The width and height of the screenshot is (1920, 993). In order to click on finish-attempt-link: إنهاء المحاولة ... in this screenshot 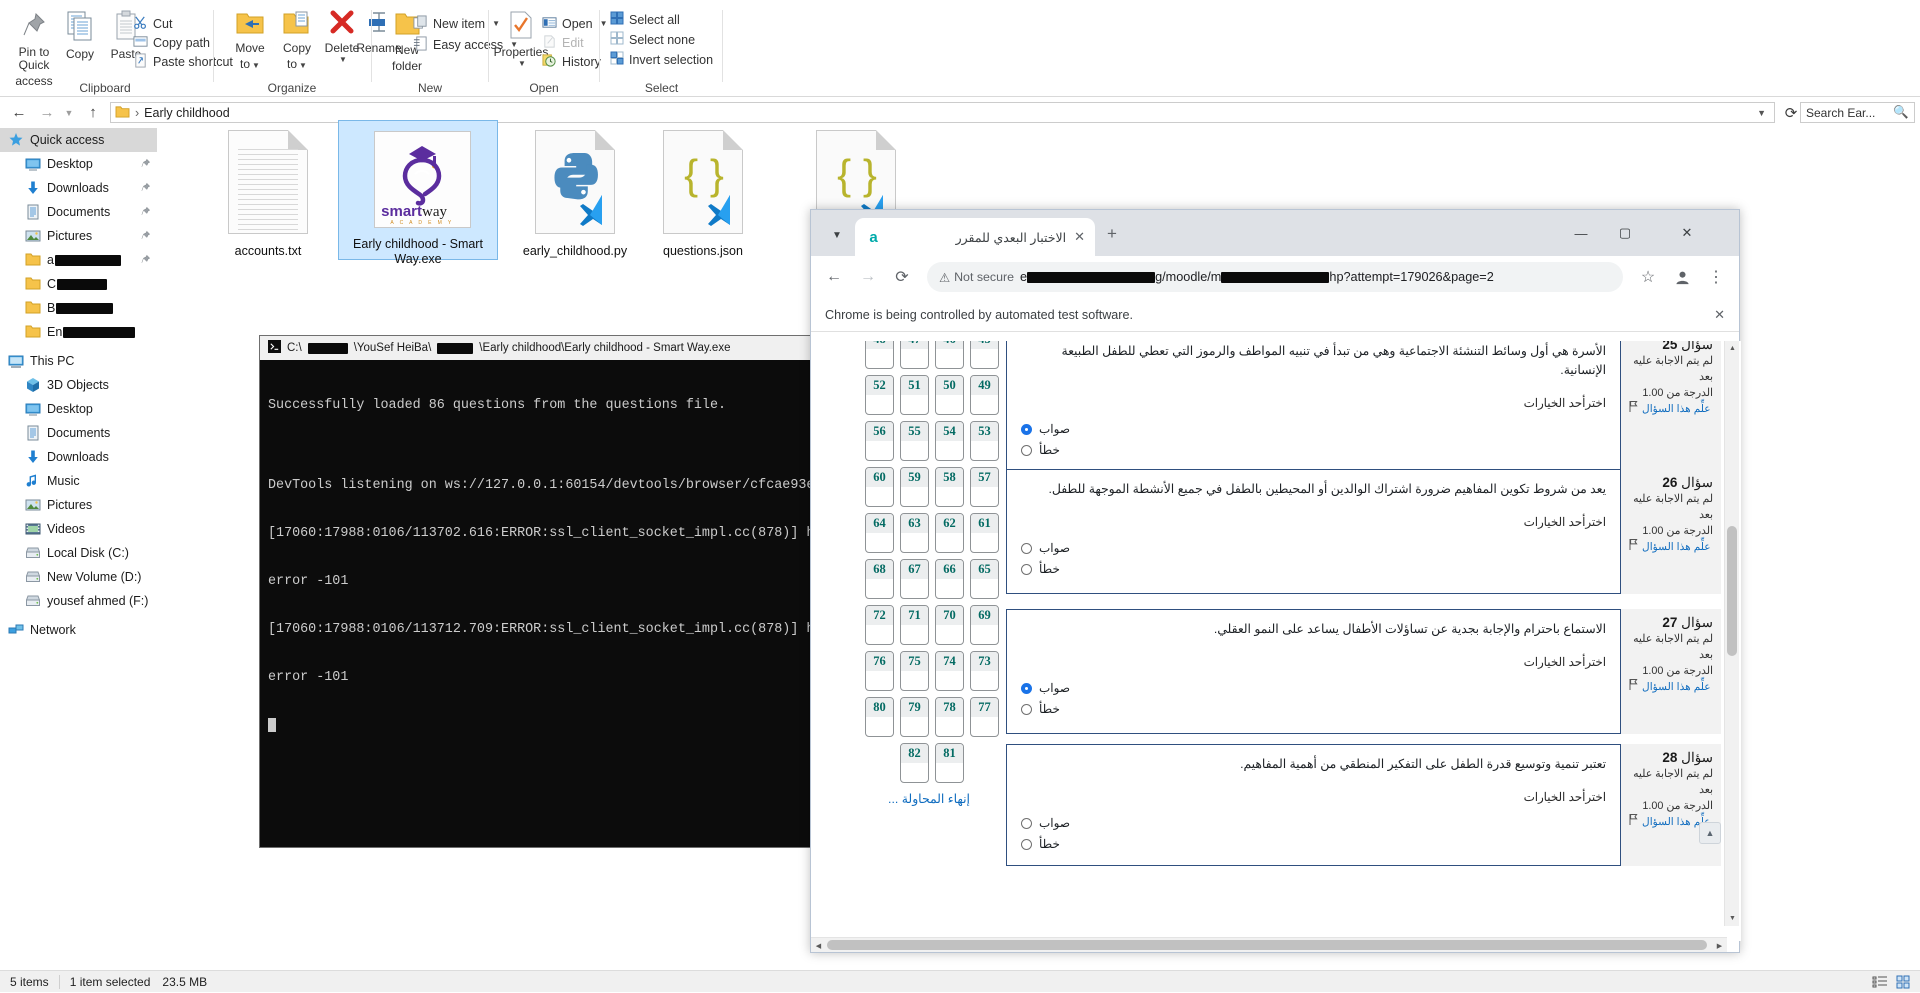, I will do `click(929, 798)`.